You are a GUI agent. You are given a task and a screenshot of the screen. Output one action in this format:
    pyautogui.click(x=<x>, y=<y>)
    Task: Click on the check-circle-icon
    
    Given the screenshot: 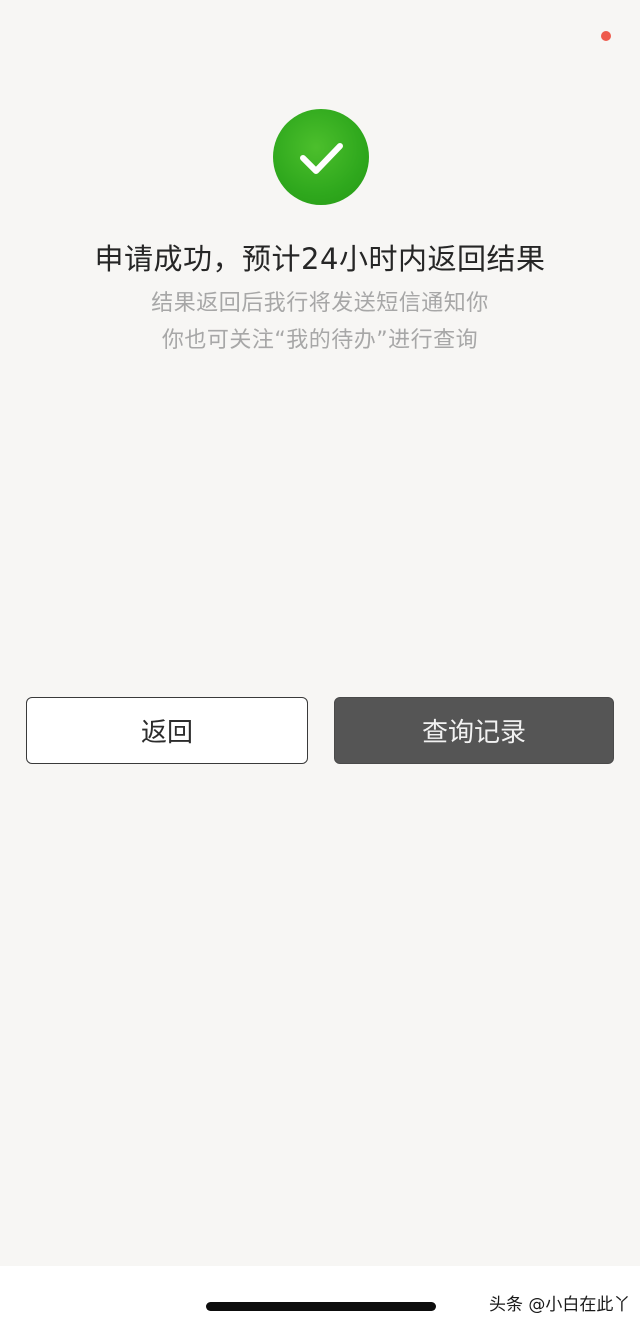 What is the action you would take?
    pyautogui.click(x=321, y=157)
    